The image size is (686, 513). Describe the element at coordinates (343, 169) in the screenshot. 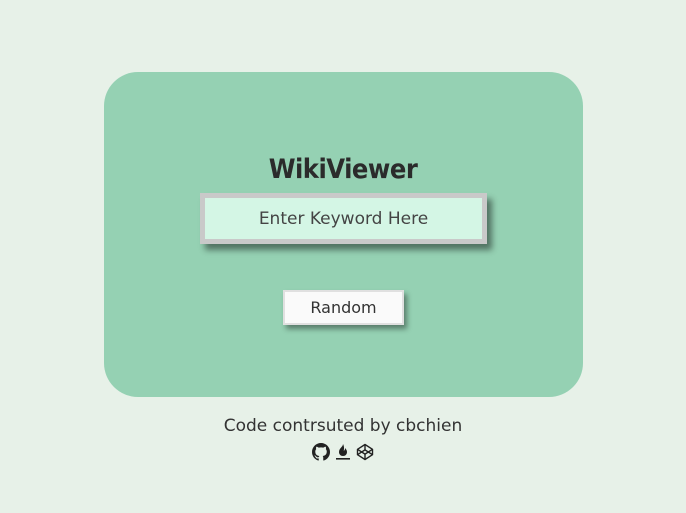

I see `page-title: WikiViewer` at that location.